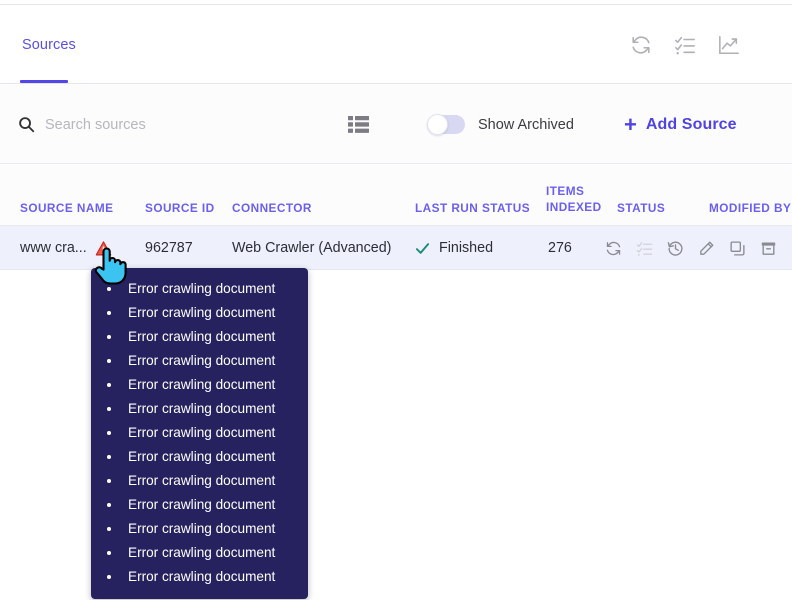 The width and height of the screenshot is (792, 600). I want to click on show-archived-label: Show Archived, so click(526, 124).